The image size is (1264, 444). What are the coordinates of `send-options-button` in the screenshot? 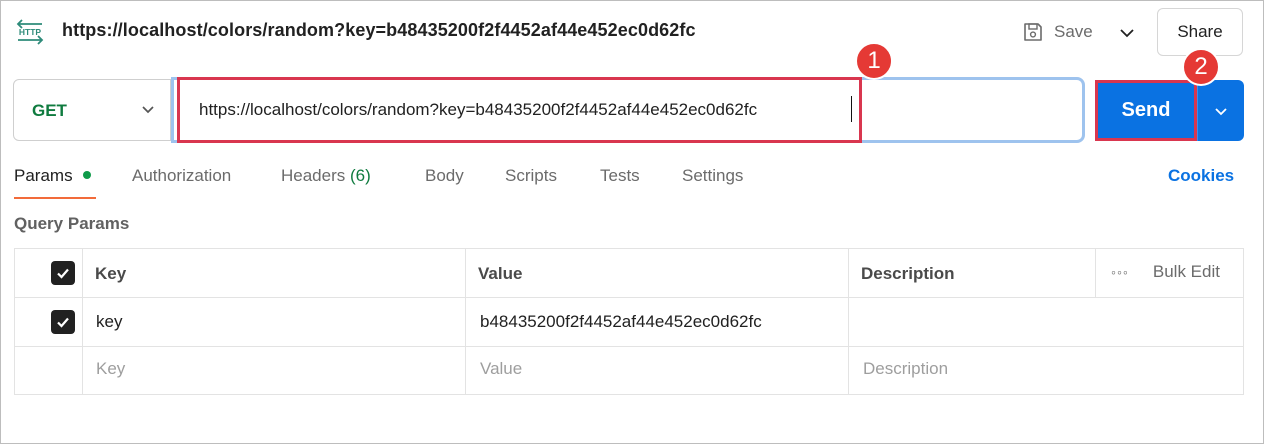 It's located at (1220, 110).